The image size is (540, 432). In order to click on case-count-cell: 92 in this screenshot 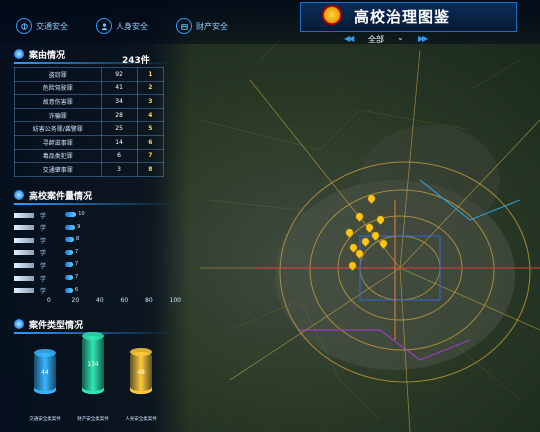, I will do `click(119, 74)`.